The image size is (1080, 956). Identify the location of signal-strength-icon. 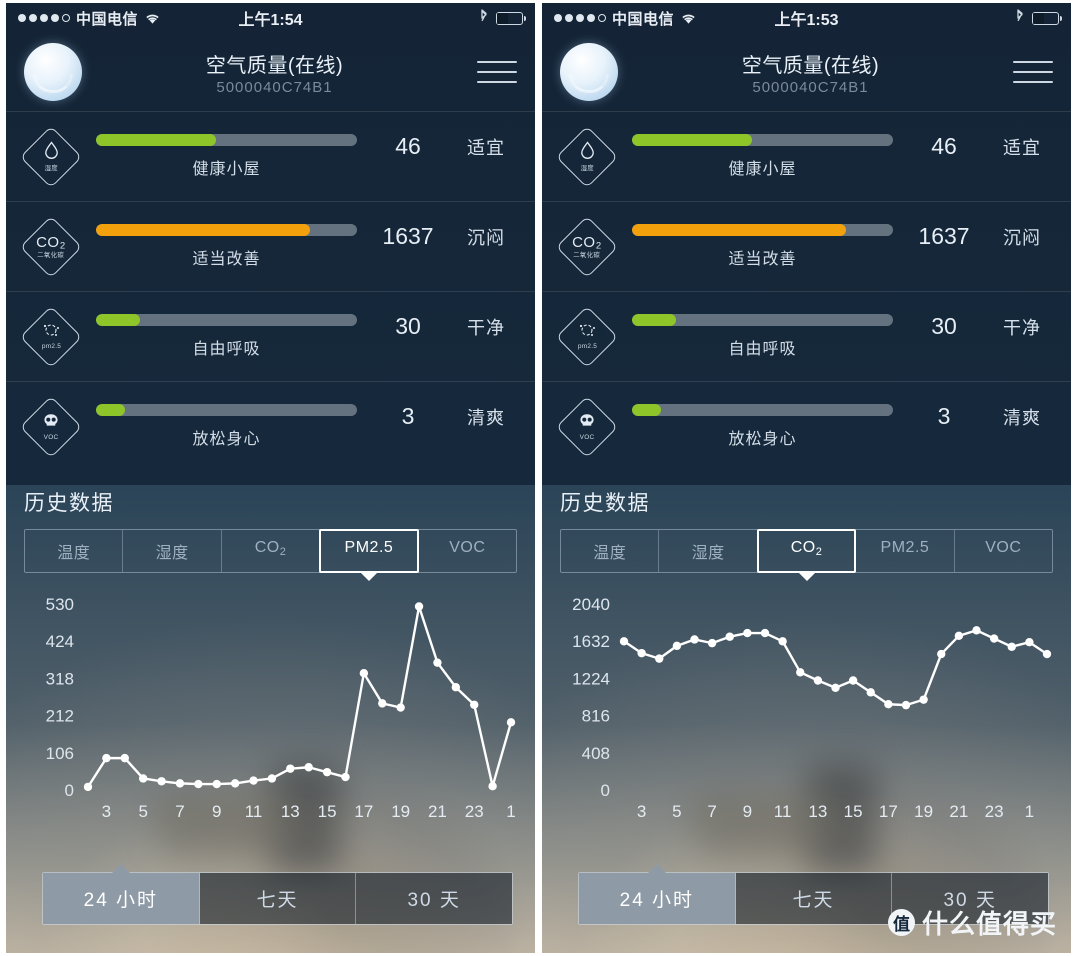
(580, 18).